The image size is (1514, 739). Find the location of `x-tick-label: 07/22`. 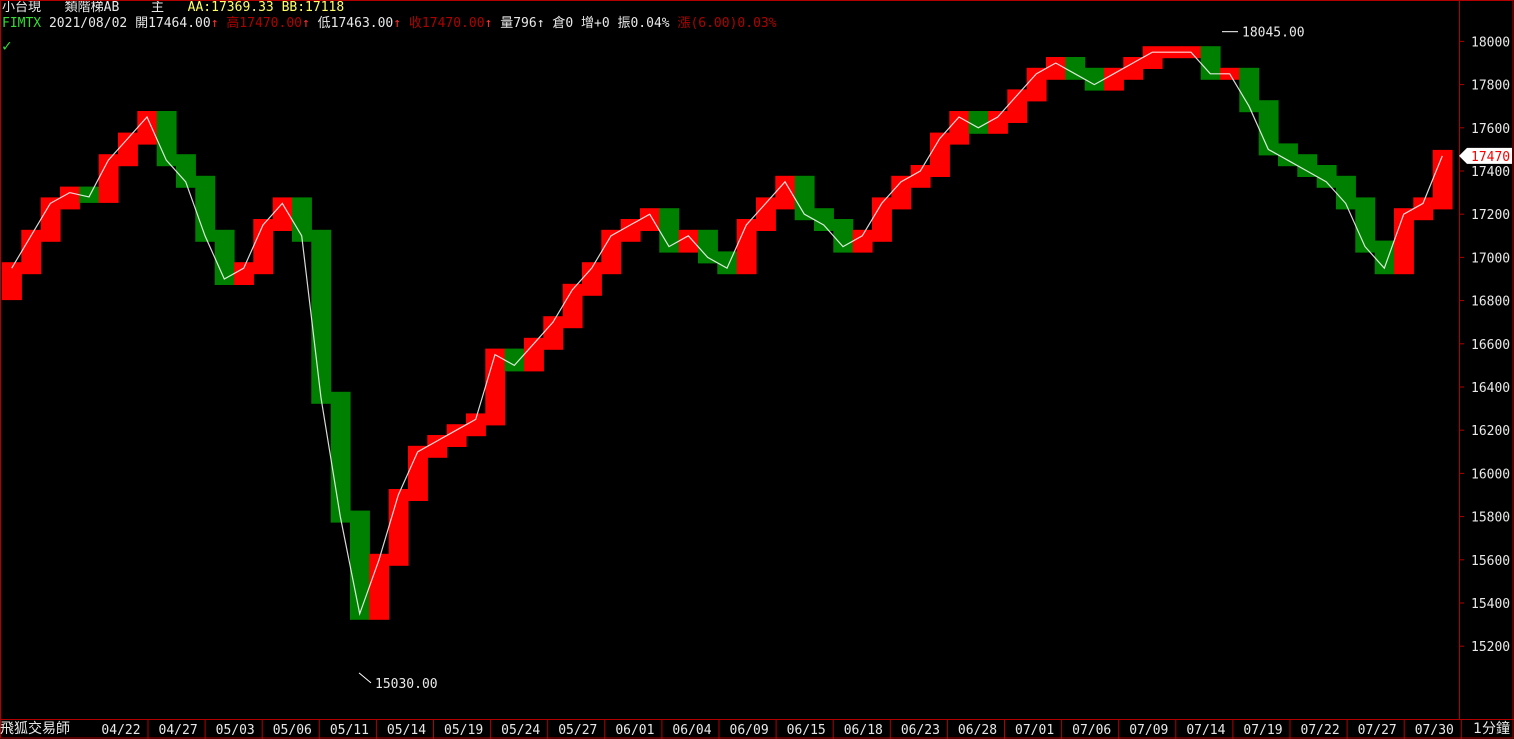

x-tick-label: 07/22 is located at coordinates (1320, 730).